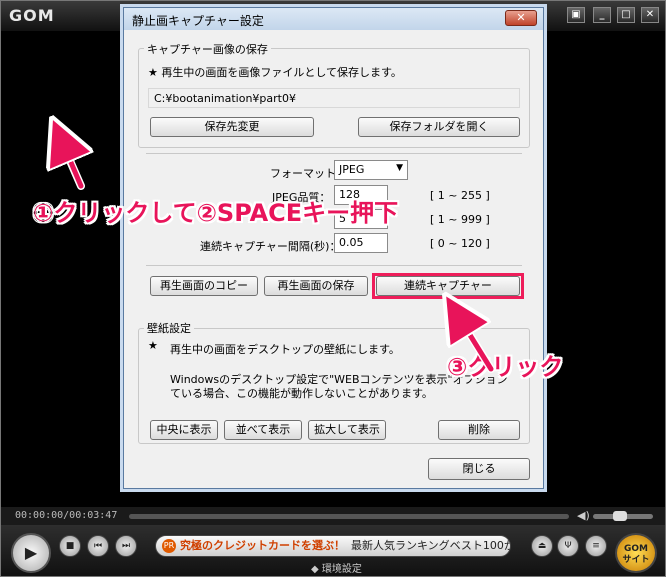  I want to click on arrow-step12, so click(71, 164).